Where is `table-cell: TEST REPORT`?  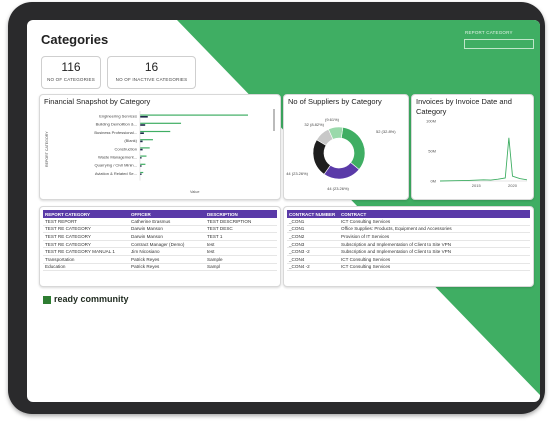
table-cell: TEST REPORT is located at coordinates (61, 221).